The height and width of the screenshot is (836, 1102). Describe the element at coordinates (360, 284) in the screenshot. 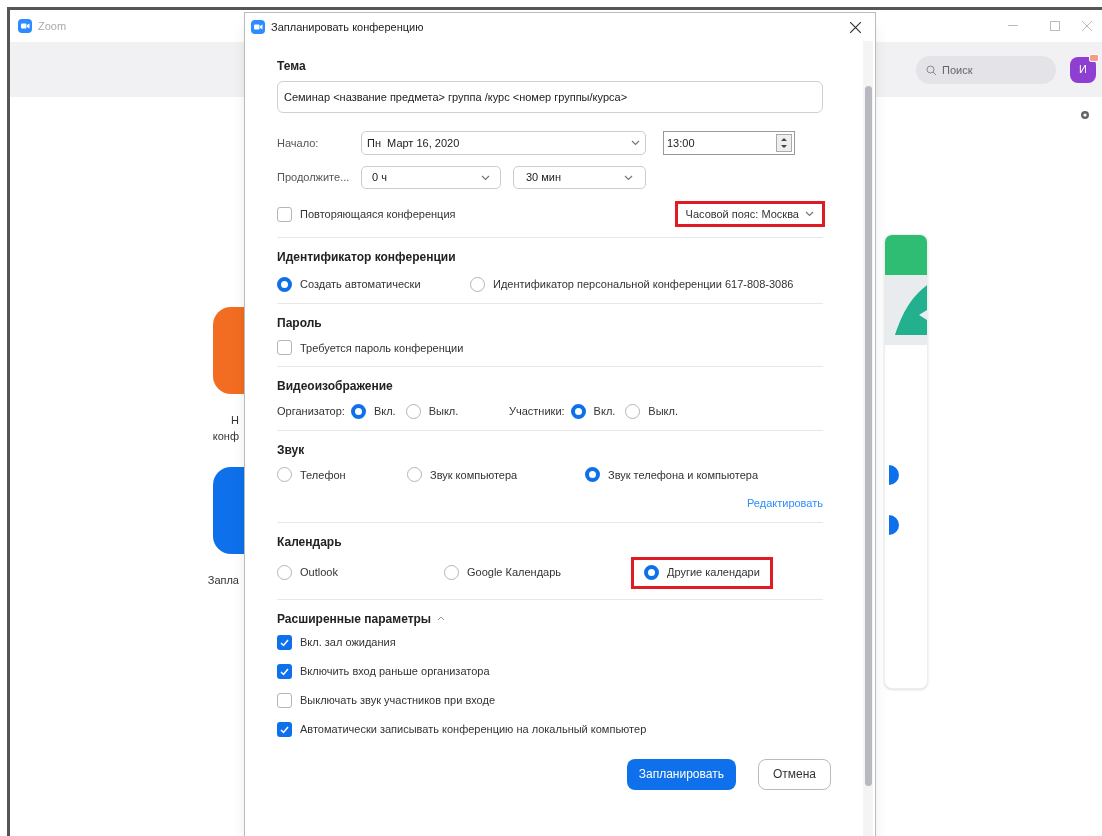

I see `radio-label: Создать автоматически` at that location.